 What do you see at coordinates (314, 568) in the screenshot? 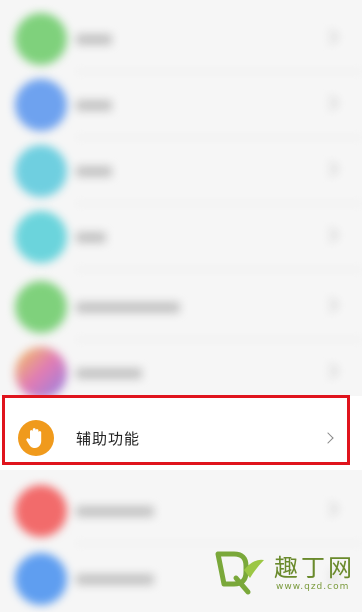
I see `watermark-text: 趣丁网` at bounding box center [314, 568].